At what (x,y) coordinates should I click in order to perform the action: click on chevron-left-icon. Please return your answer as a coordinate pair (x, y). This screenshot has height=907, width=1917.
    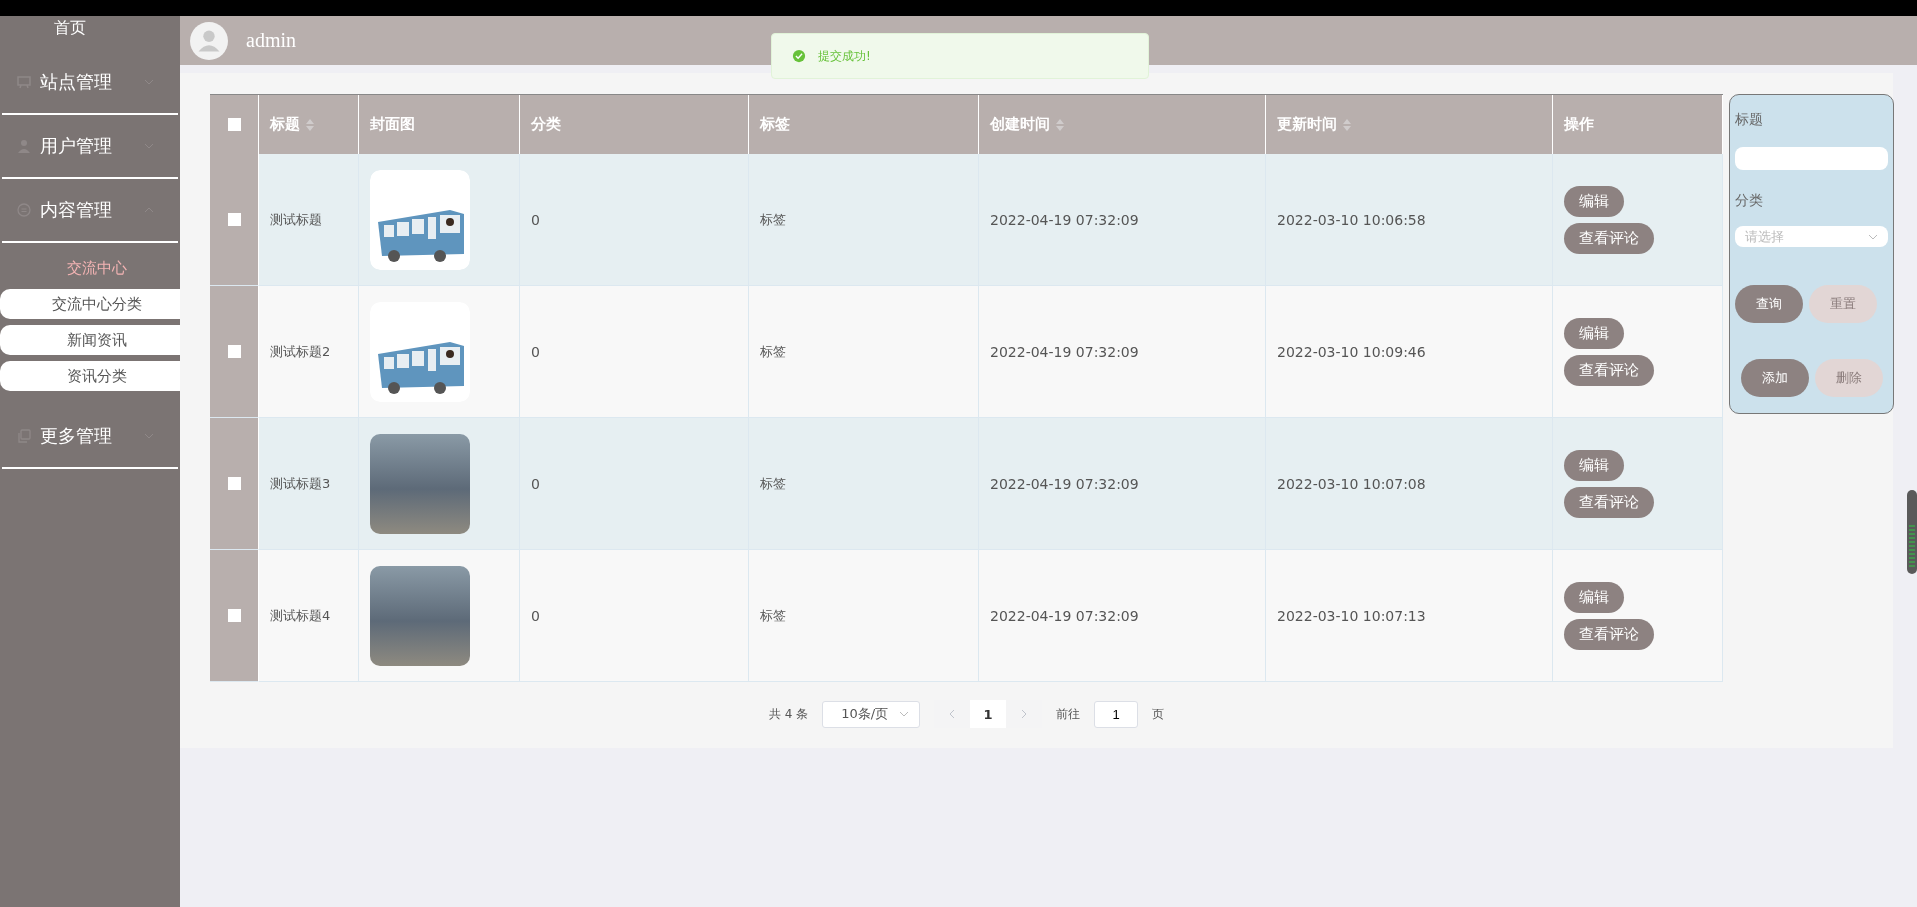
    Looking at the image, I should click on (952, 714).